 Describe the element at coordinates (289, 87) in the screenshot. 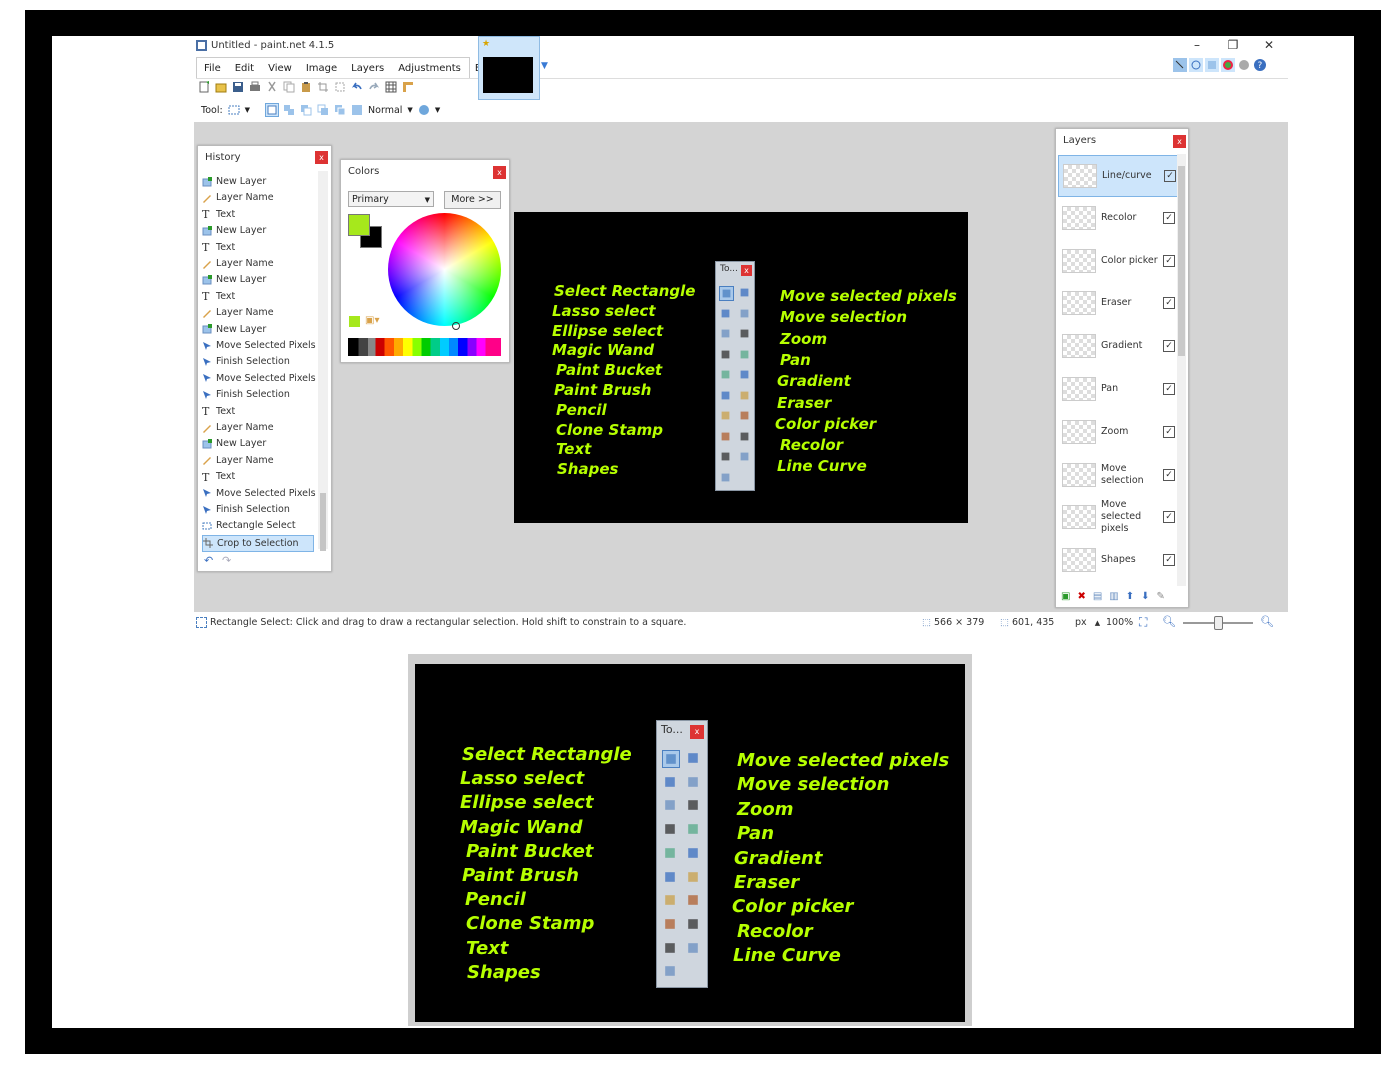

I see `copy-icon` at that location.